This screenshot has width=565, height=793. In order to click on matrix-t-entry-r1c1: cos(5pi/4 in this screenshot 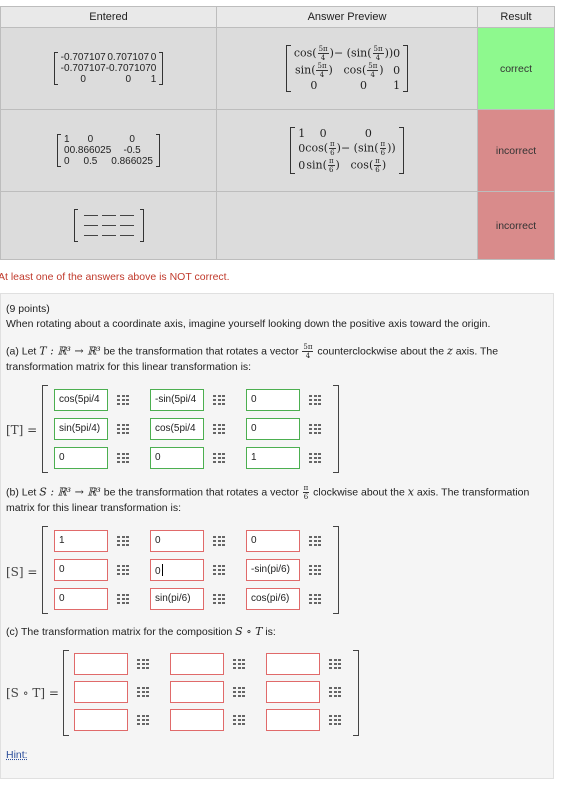, I will do `click(81, 400)`.